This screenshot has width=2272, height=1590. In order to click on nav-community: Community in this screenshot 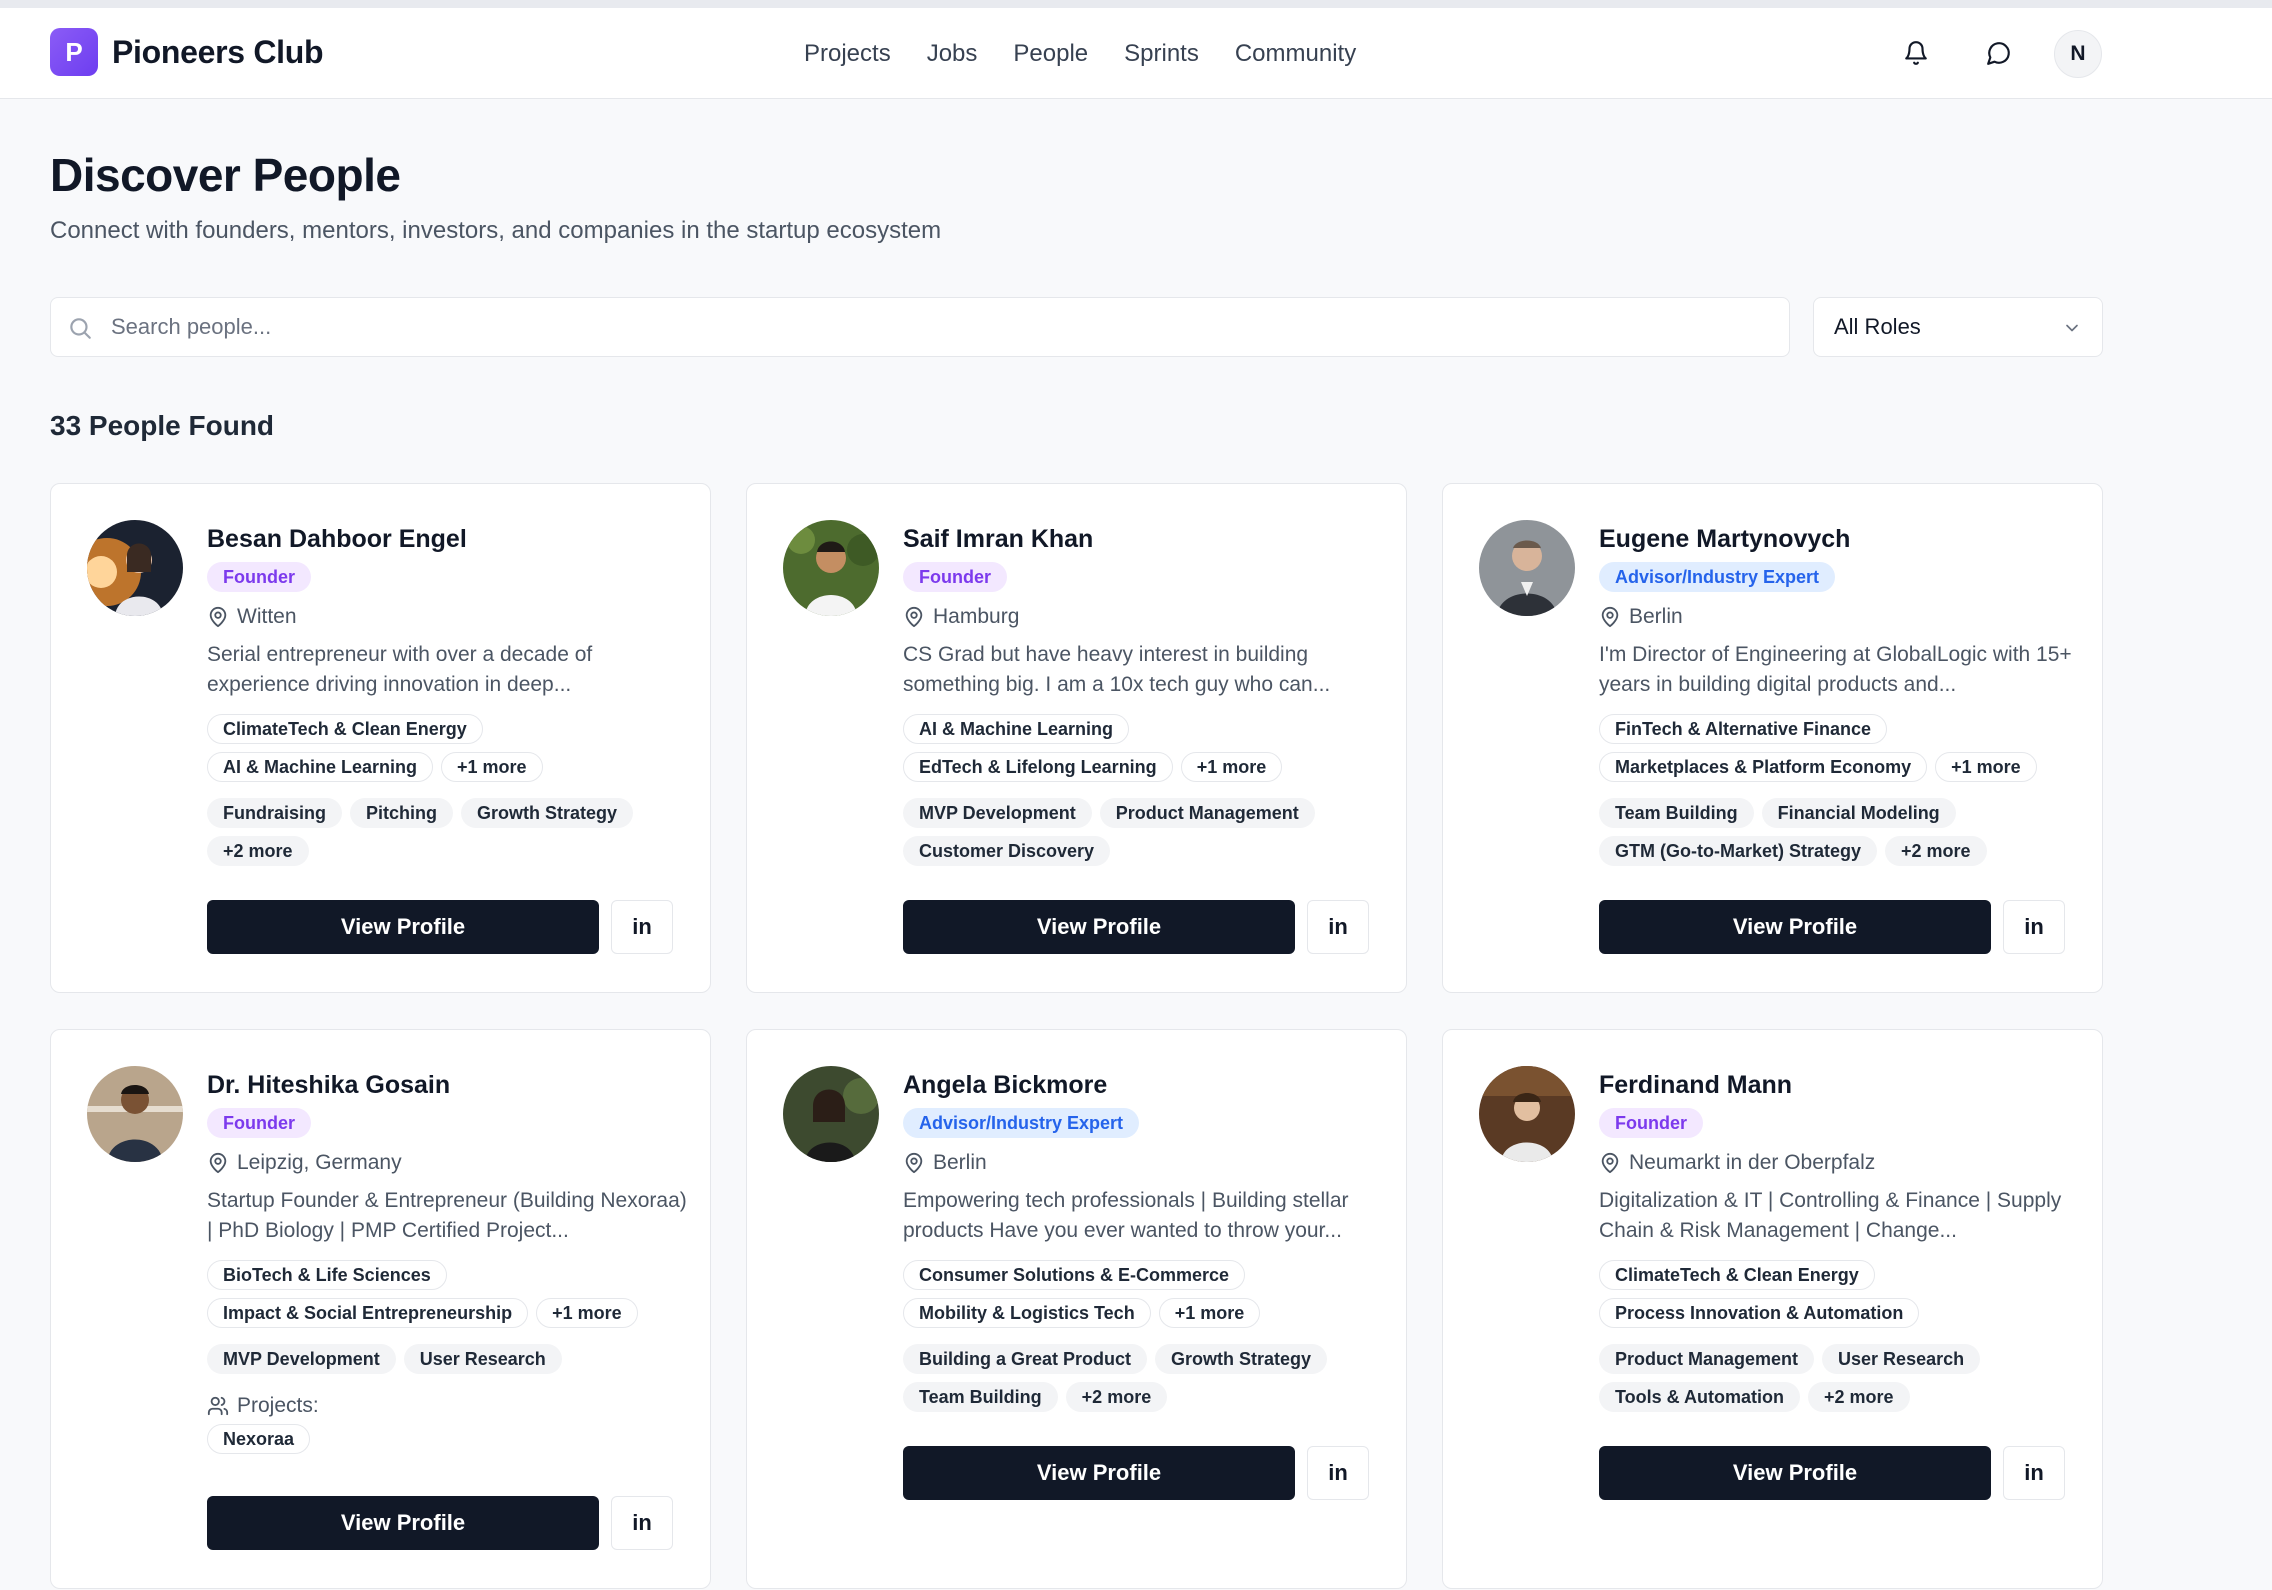, I will do `click(1295, 54)`.